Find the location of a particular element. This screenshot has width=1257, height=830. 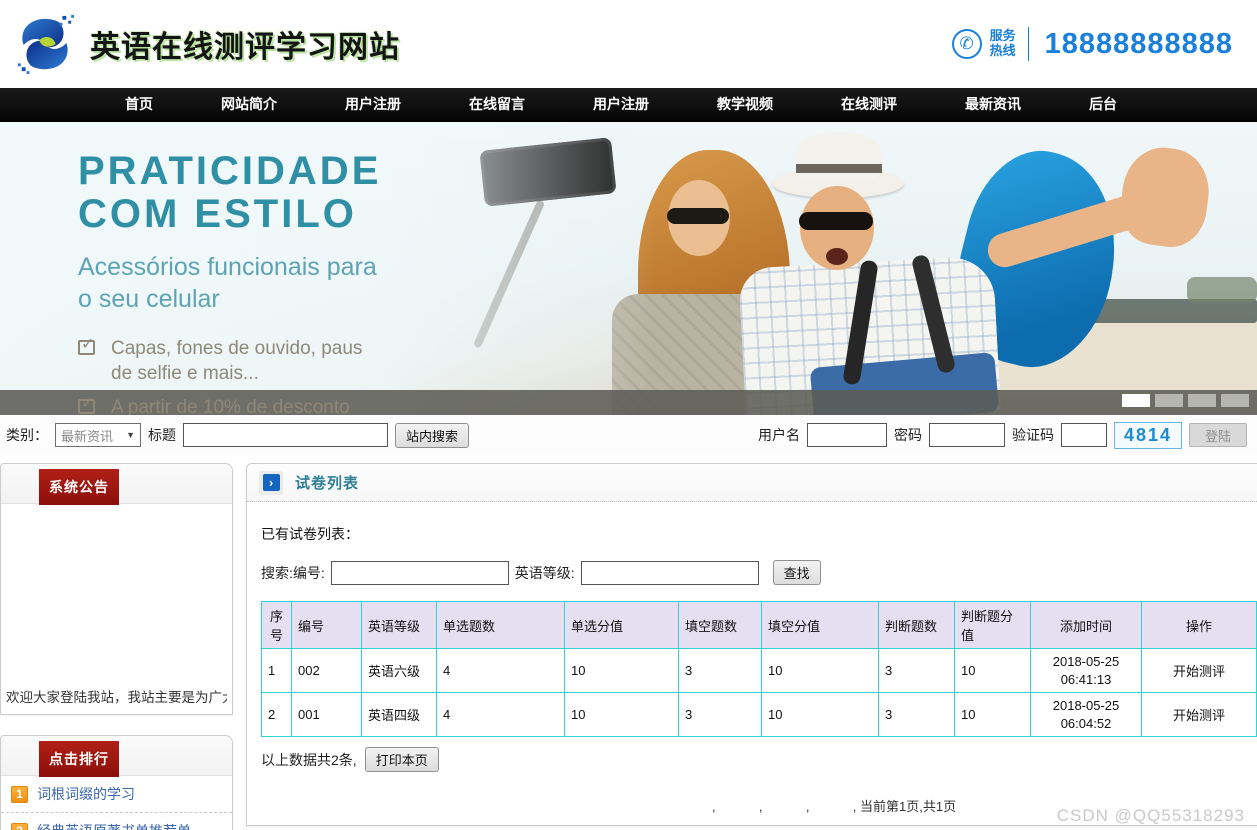

panel-arrow-icon-box: › is located at coordinates (271, 482).